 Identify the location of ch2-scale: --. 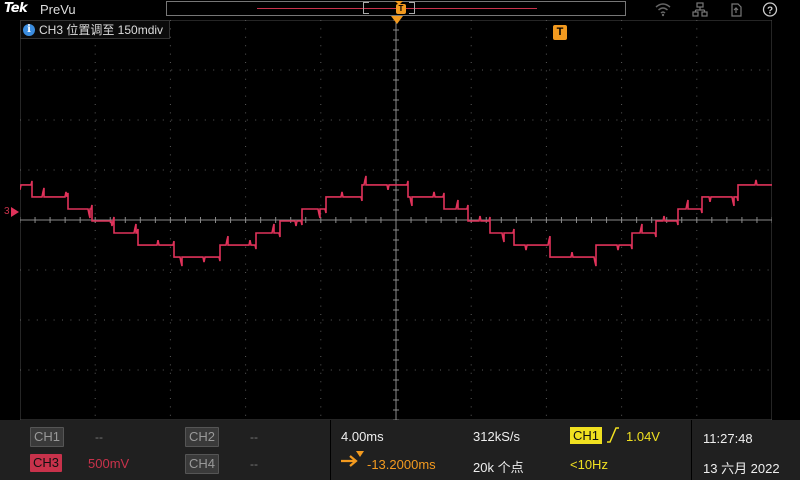
(254, 437).